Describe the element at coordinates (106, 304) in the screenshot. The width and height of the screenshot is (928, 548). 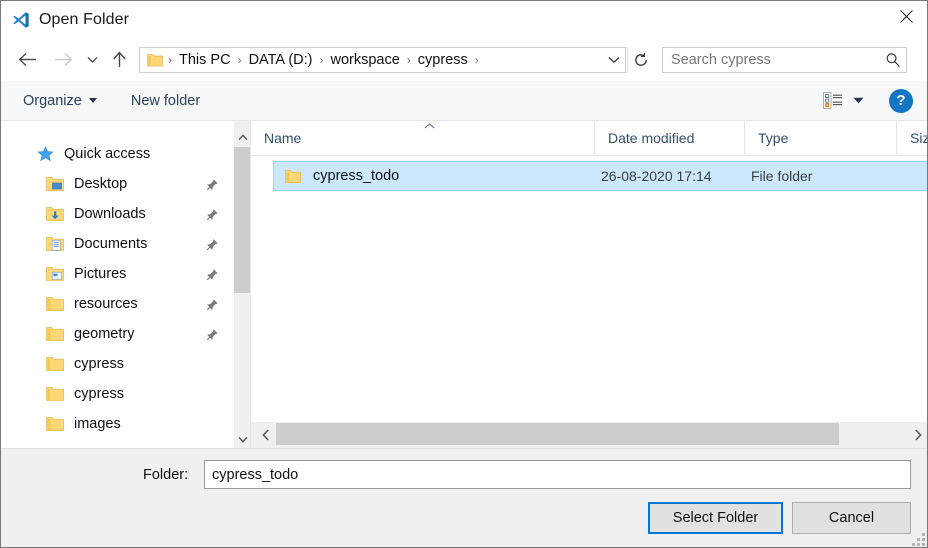
I see `sidebar-item-label: resources` at that location.